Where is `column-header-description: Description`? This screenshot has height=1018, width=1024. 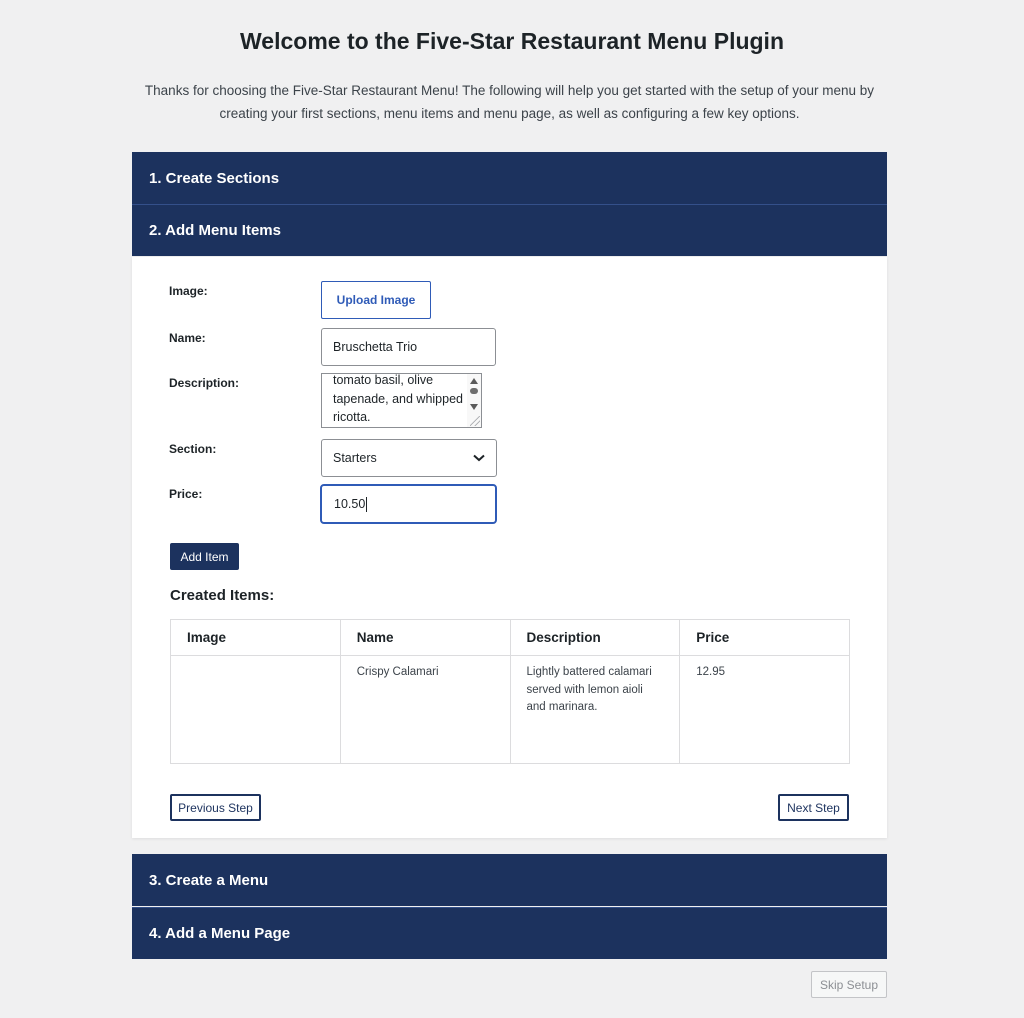
column-header-description: Description is located at coordinates (595, 637).